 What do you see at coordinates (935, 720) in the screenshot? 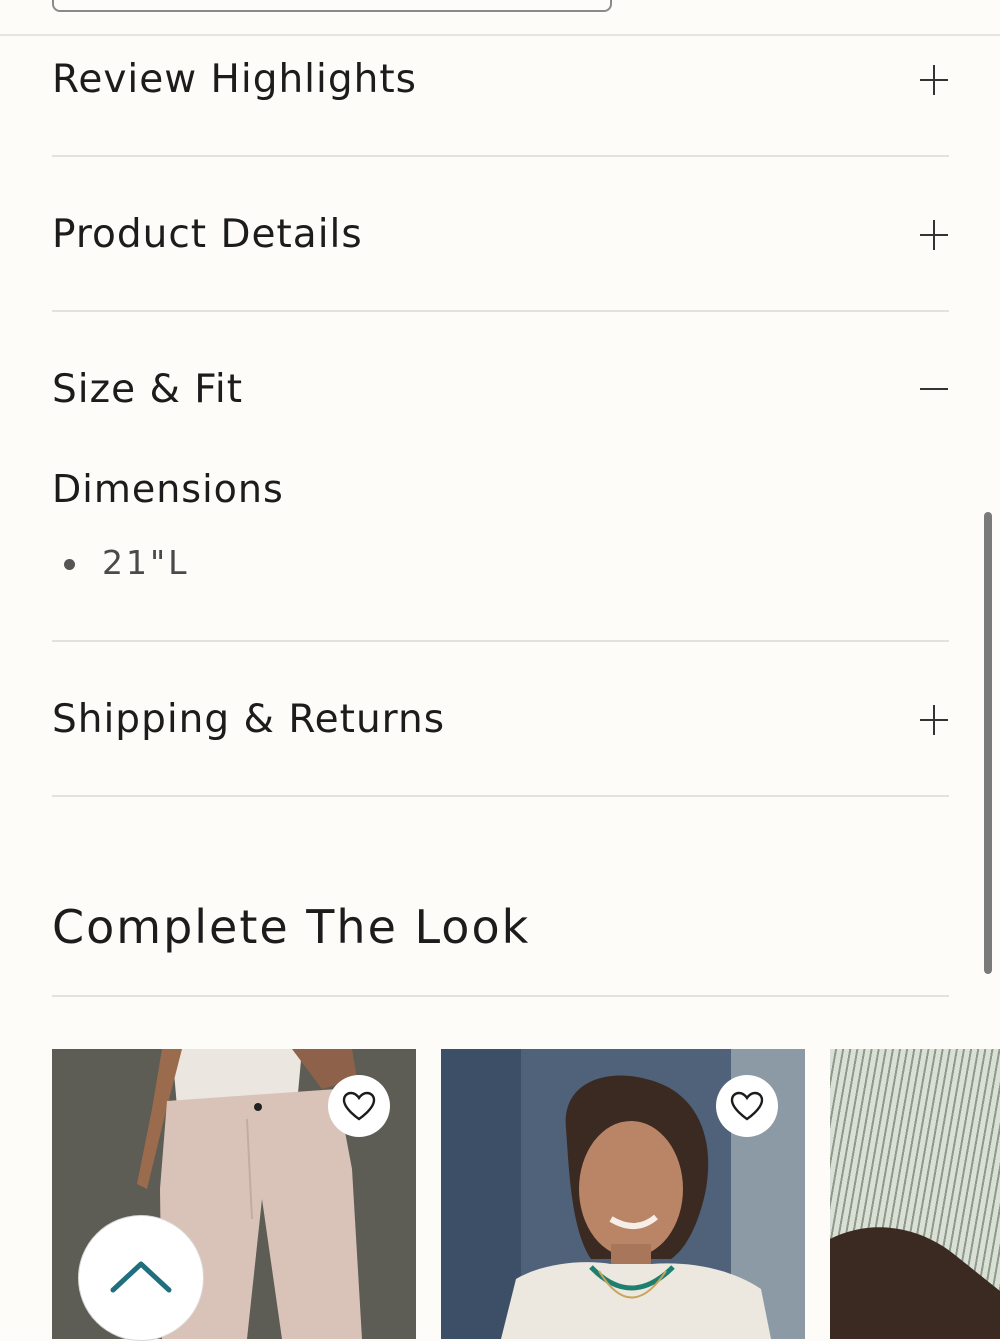
I see `expand-shipping-returns-button` at bounding box center [935, 720].